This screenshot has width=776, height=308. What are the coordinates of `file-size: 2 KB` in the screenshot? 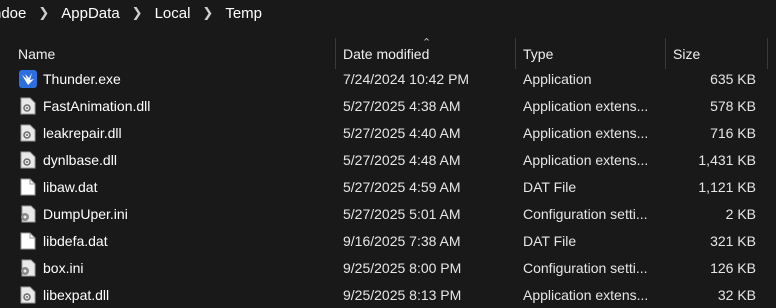 It's located at (740, 213).